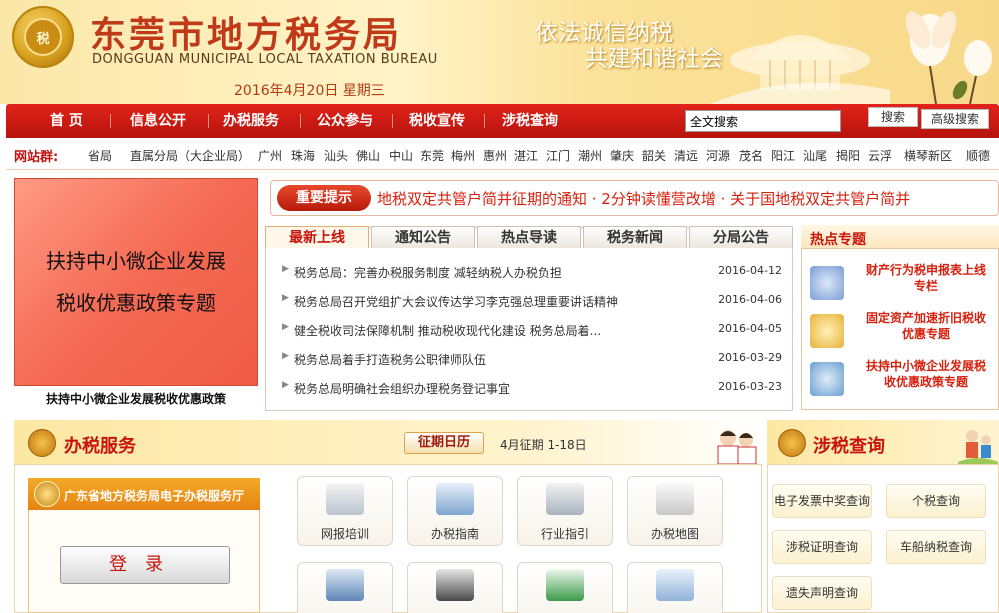 The width and height of the screenshot is (999, 613). What do you see at coordinates (718, 155) in the screenshot?
I see `site-link: 河源` at bounding box center [718, 155].